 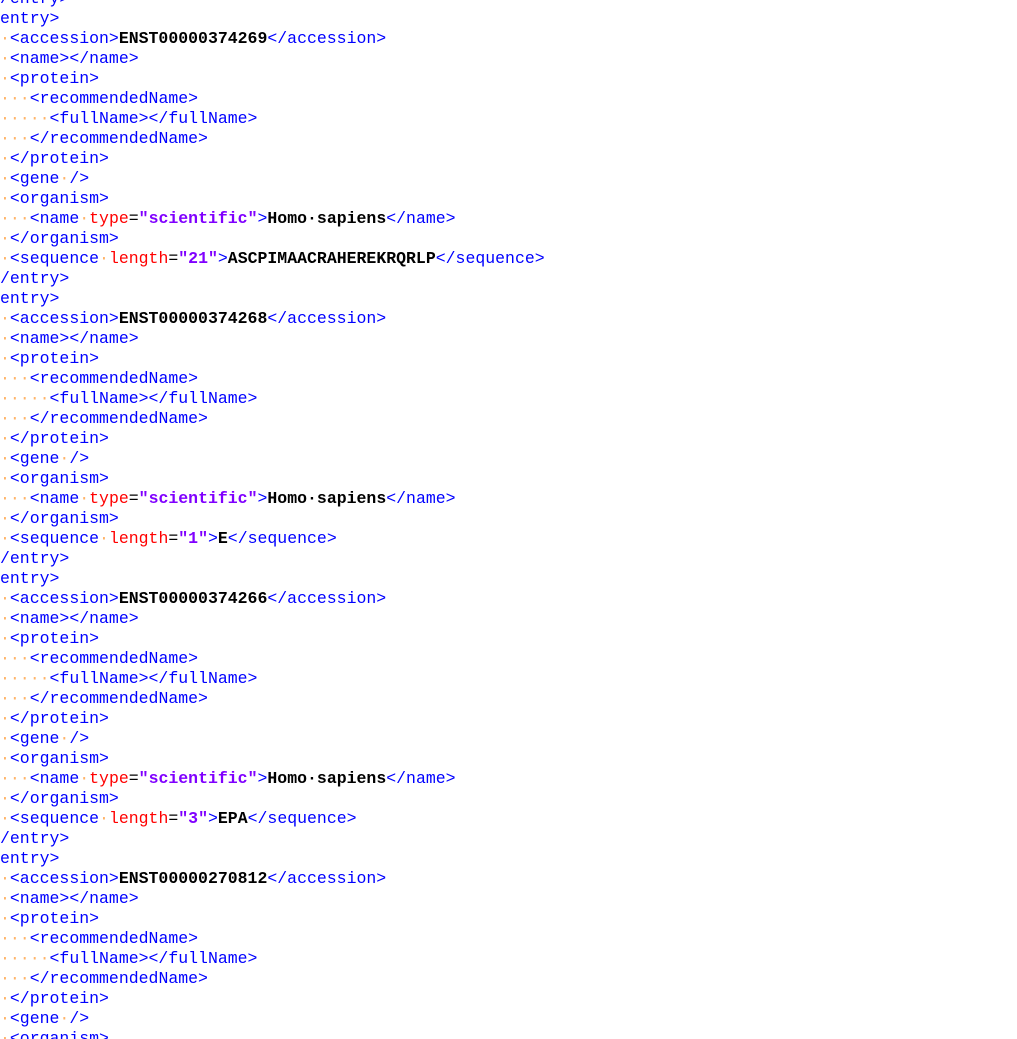 I want to click on sequence-length: 3, so click(x=193, y=818).